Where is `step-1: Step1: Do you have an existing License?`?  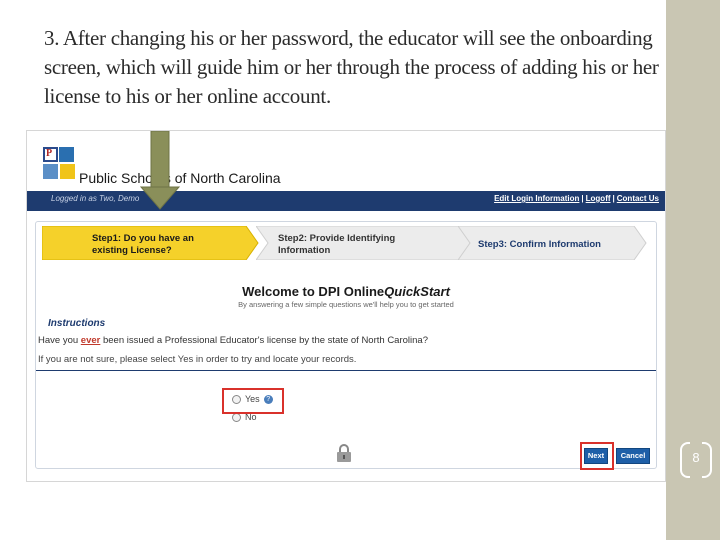
step-1: Step1: Do you have an existing License? is located at coordinates (151, 243).